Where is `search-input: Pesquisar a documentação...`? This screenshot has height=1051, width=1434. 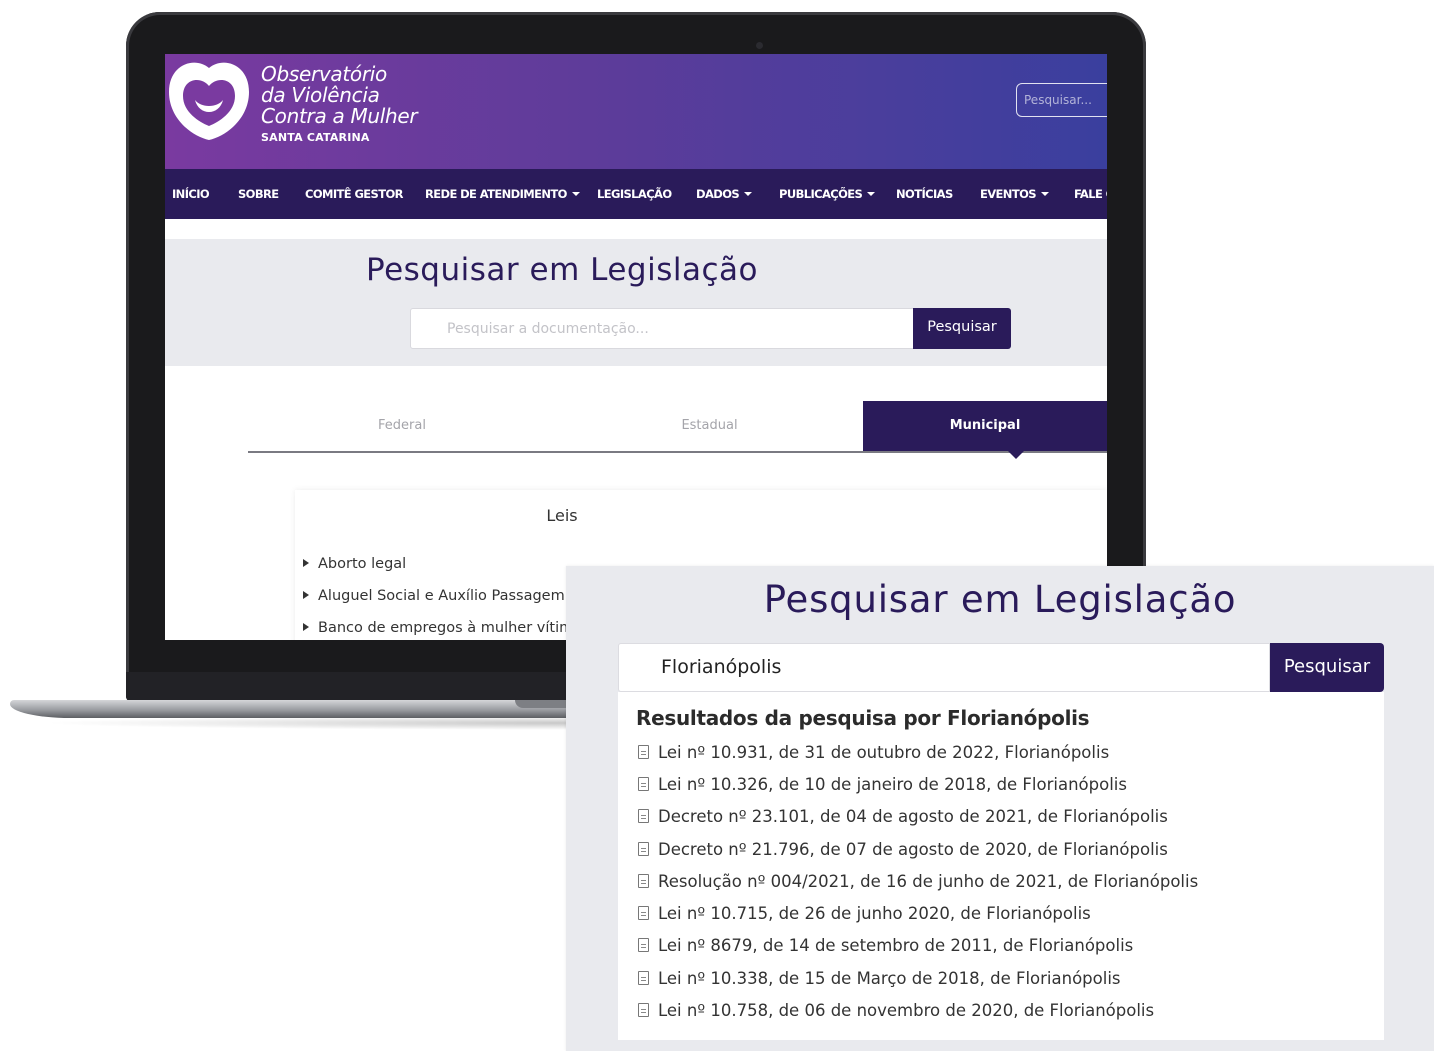
search-input: Pesquisar a documentação... is located at coordinates (662, 328).